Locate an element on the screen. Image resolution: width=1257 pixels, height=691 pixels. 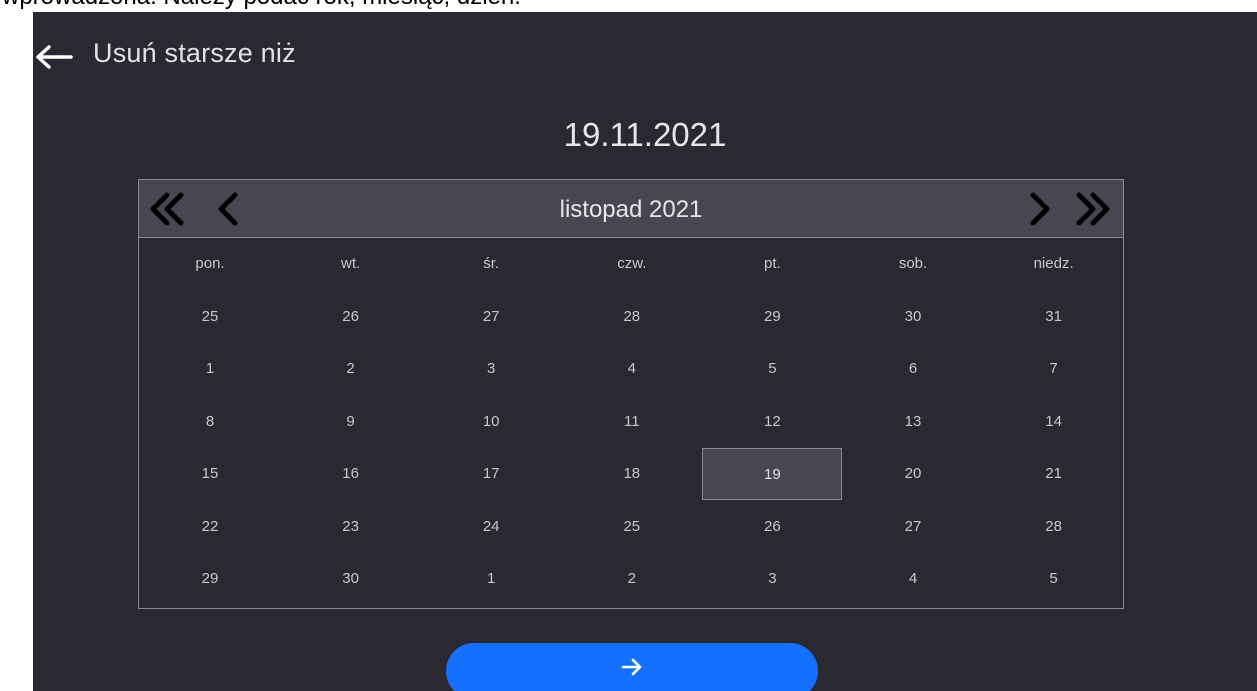
double-chevron-right-icon is located at coordinates (1093, 209).